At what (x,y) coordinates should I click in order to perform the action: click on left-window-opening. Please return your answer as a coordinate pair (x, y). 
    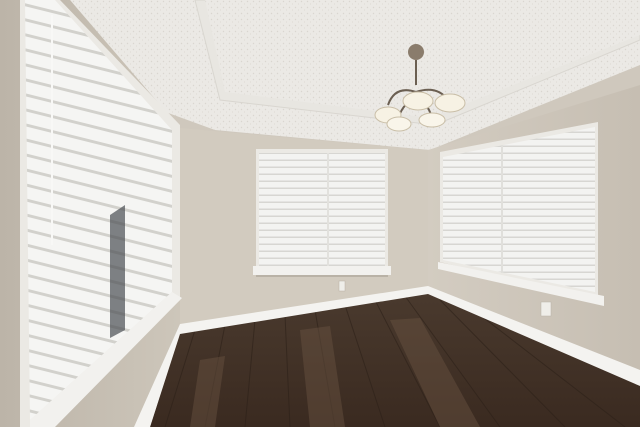
    Looking at the image, I should click on (117, 271).